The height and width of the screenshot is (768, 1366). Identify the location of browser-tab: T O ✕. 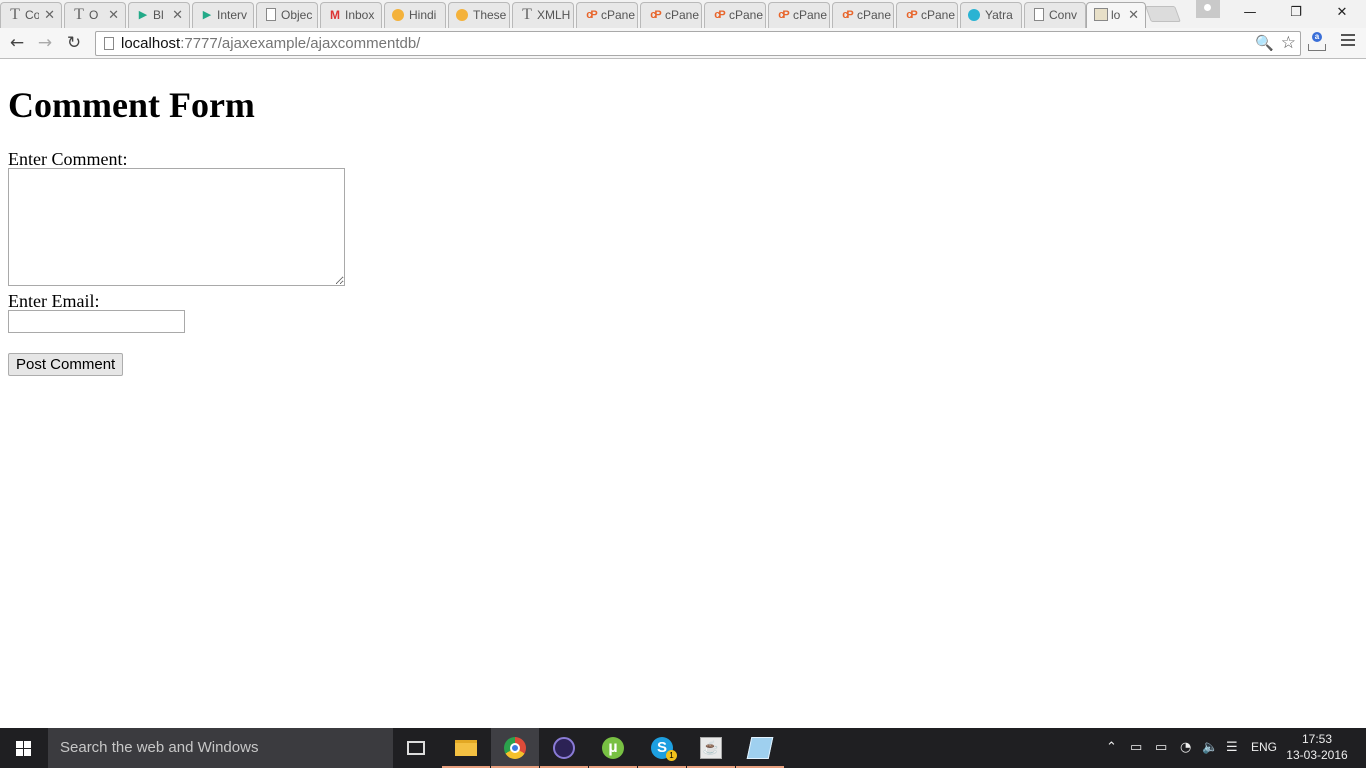
(95, 15).